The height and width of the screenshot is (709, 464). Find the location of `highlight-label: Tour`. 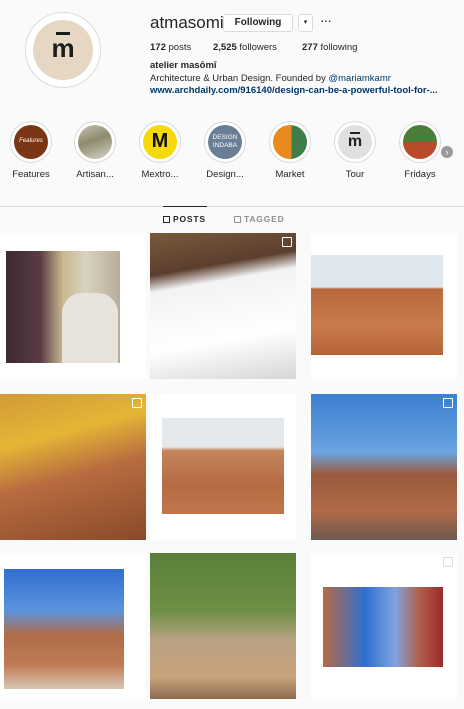

highlight-label: Tour is located at coordinates (355, 174).